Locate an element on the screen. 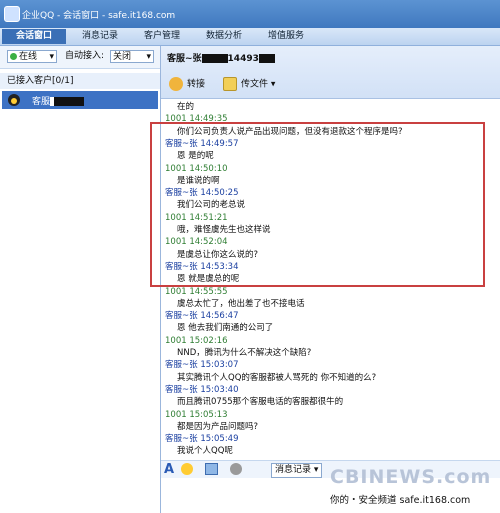  app-logo-icon is located at coordinates (12, 14).